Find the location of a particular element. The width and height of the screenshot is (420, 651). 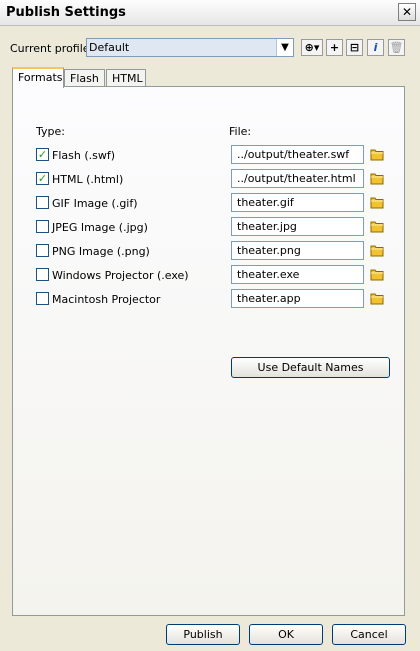

format-row: GIF Image (.gif) theater.gif is located at coordinates (208, 203).